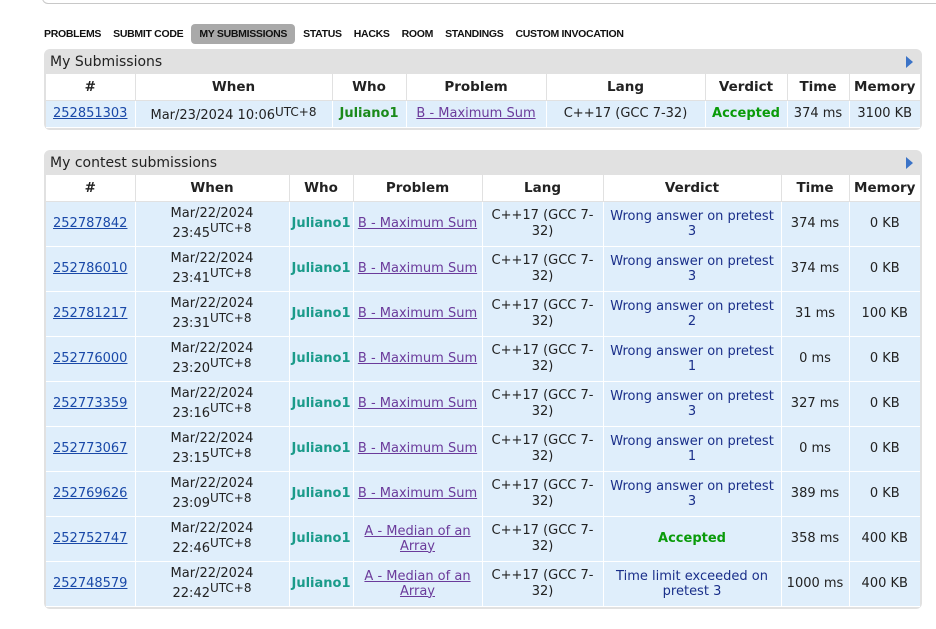 The height and width of the screenshot is (629, 936). What do you see at coordinates (243, 34) in the screenshot?
I see `menu-my-submissions: MY SUBMISSIONS` at bounding box center [243, 34].